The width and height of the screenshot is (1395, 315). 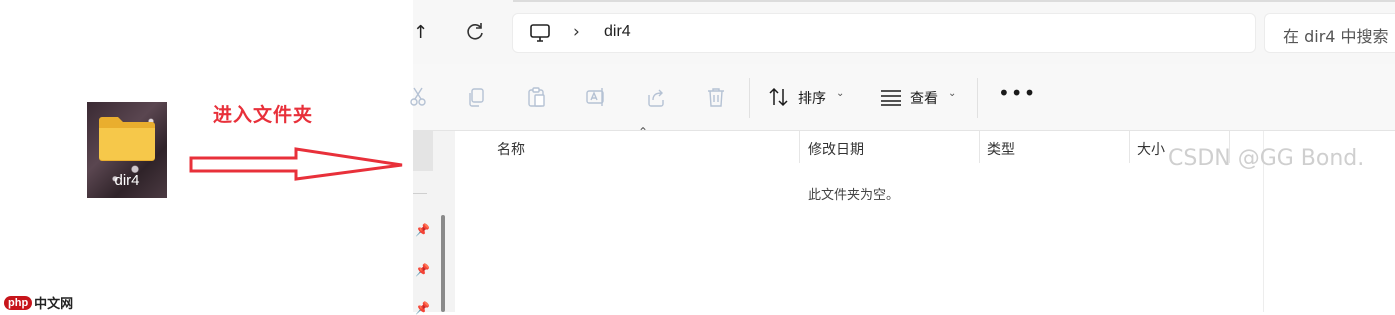 What do you see at coordinates (263, 115) in the screenshot?
I see `annotation-text: 进入文件夹` at bounding box center [263, 115].